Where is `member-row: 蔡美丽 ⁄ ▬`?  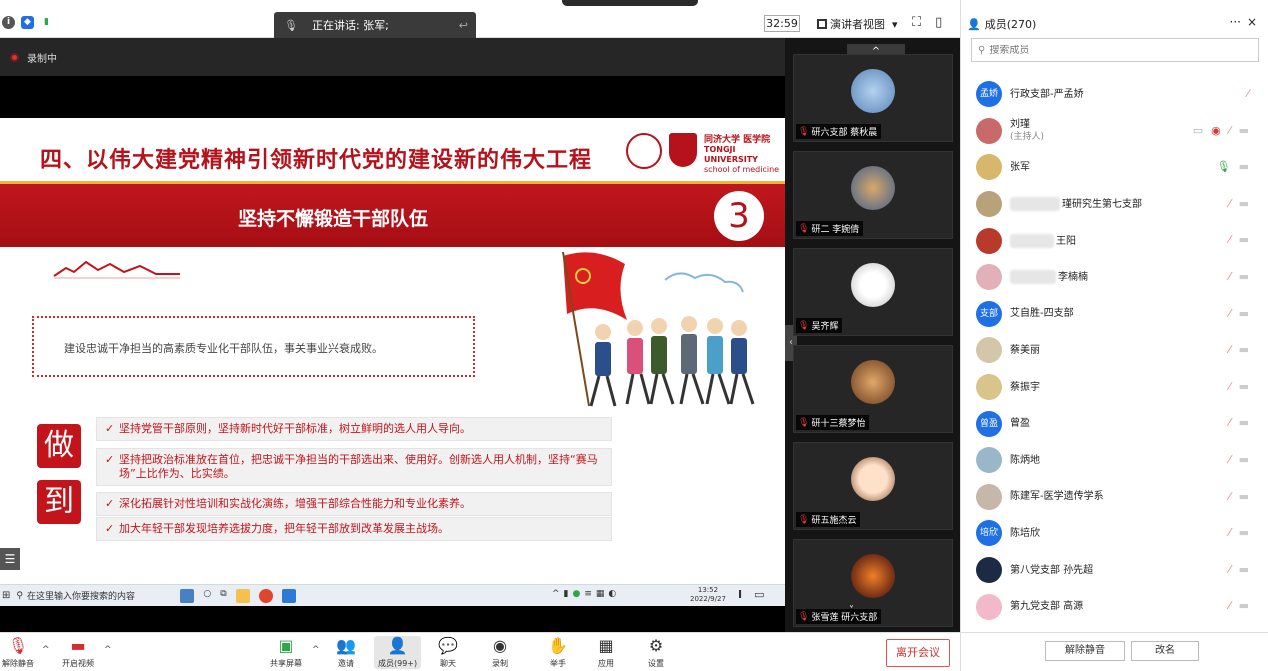 member-row: 蔡美丽 ⁄ ▬ is located at coordinates (1114, 350).